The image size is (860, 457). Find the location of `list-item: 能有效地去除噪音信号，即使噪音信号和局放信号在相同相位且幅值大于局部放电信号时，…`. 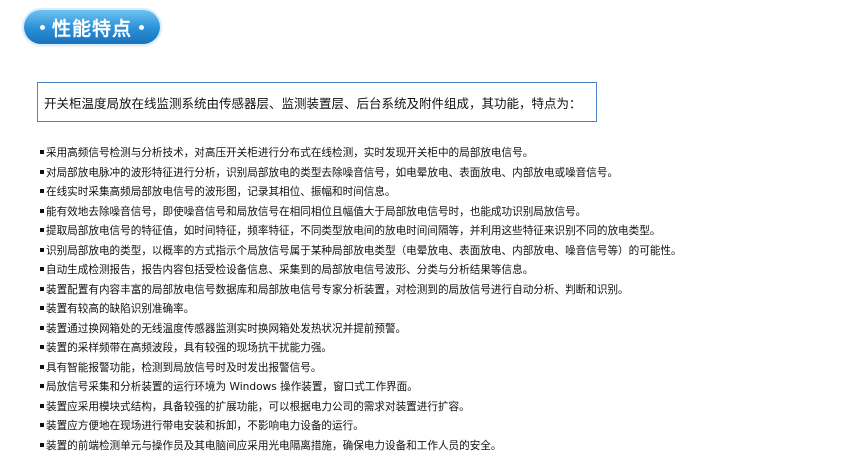

list-item: 能有效地去除噪音信号，即使噪音信号和局放信号在相同相位且幅值大于局部放电信号时，… is located at coordinates (361, 213).